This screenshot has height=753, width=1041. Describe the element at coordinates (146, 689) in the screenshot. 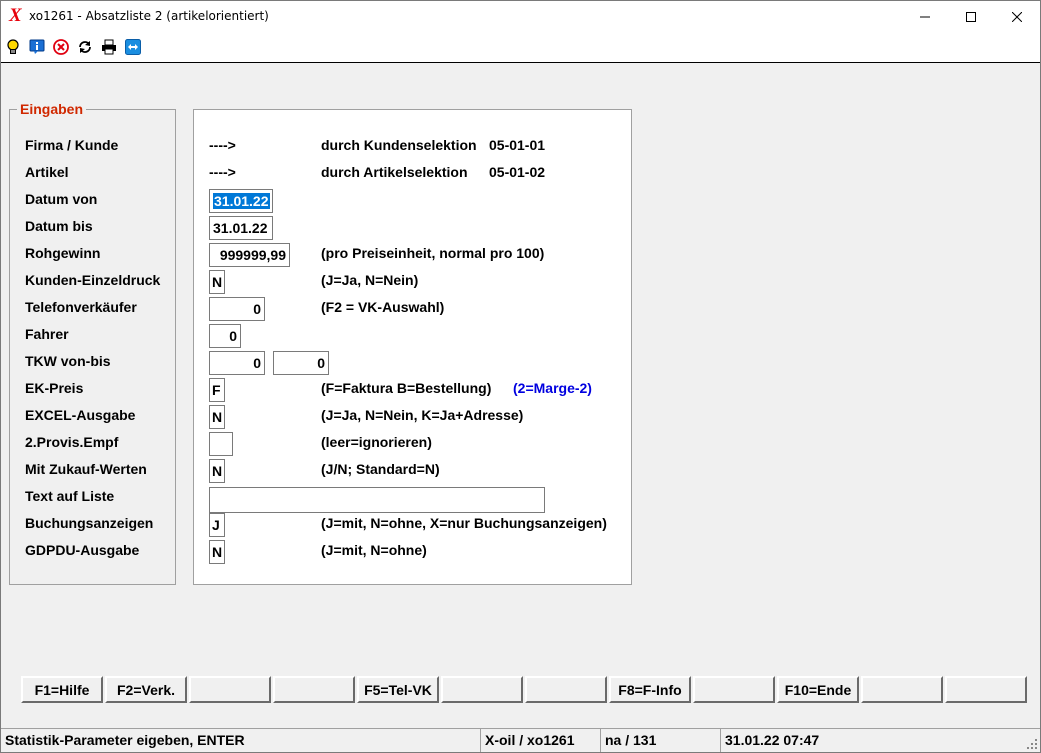

I see `f2-verk-button: F2=Verk.` at that location.